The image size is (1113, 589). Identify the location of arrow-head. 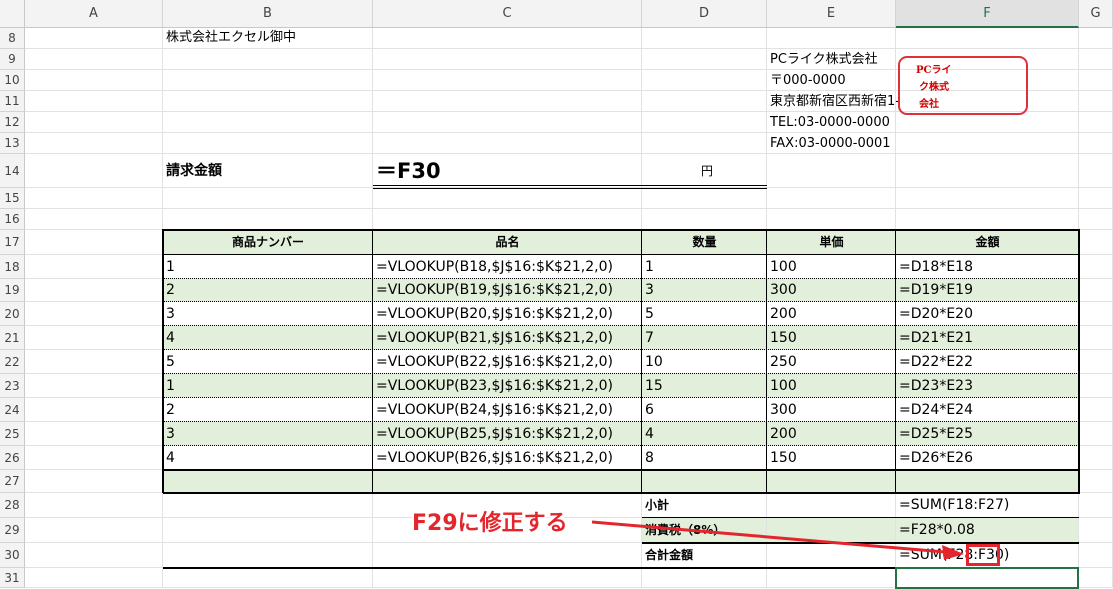
(953, 552).